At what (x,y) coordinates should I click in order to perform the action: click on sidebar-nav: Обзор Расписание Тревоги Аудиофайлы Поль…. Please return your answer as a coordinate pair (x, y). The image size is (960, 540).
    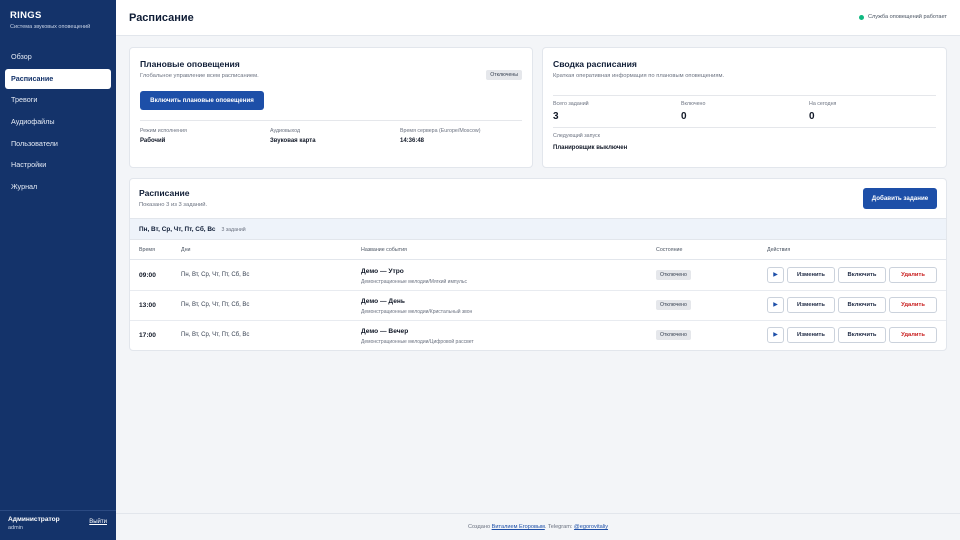
    Looking at the image, I should click on (58, 123).